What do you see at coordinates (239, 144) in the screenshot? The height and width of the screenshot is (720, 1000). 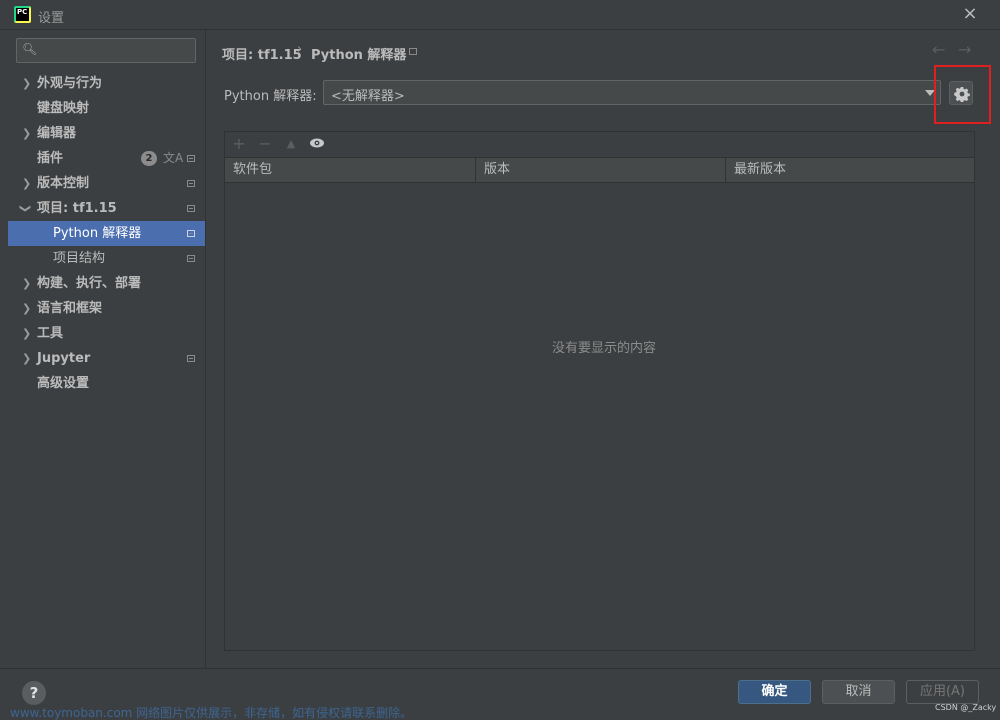 I see `add-package-icon: +` at bounding box center [239, 144].